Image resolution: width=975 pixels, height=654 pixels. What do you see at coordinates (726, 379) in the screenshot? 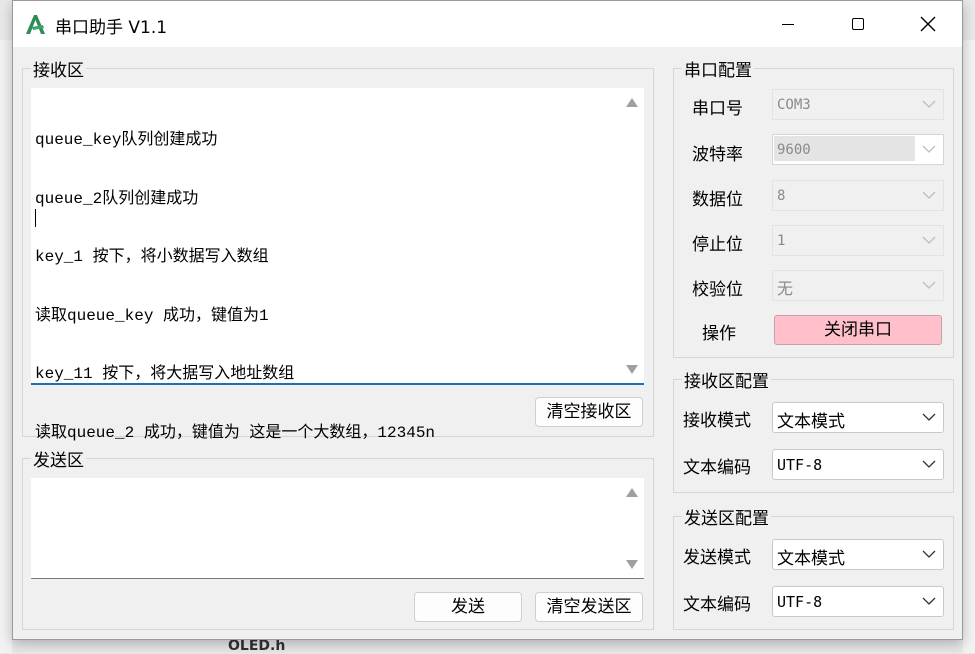
I see `receive-config-title: 接收区配置` at bounding box center [726, 379].